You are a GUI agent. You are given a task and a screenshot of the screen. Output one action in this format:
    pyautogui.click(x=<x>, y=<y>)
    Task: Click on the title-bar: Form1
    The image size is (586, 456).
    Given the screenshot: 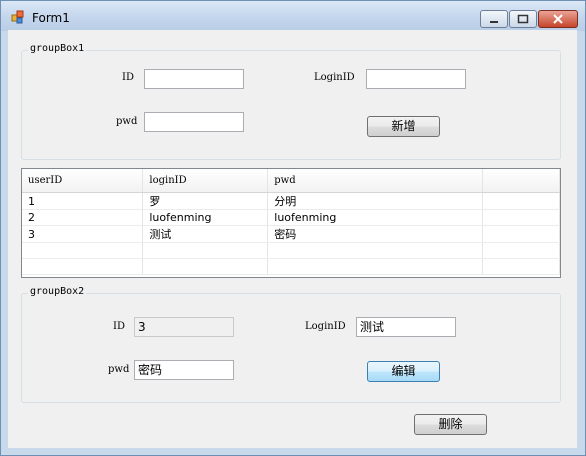 What is the action you would take?
    pyautogui.click(x=293, y=16)
    